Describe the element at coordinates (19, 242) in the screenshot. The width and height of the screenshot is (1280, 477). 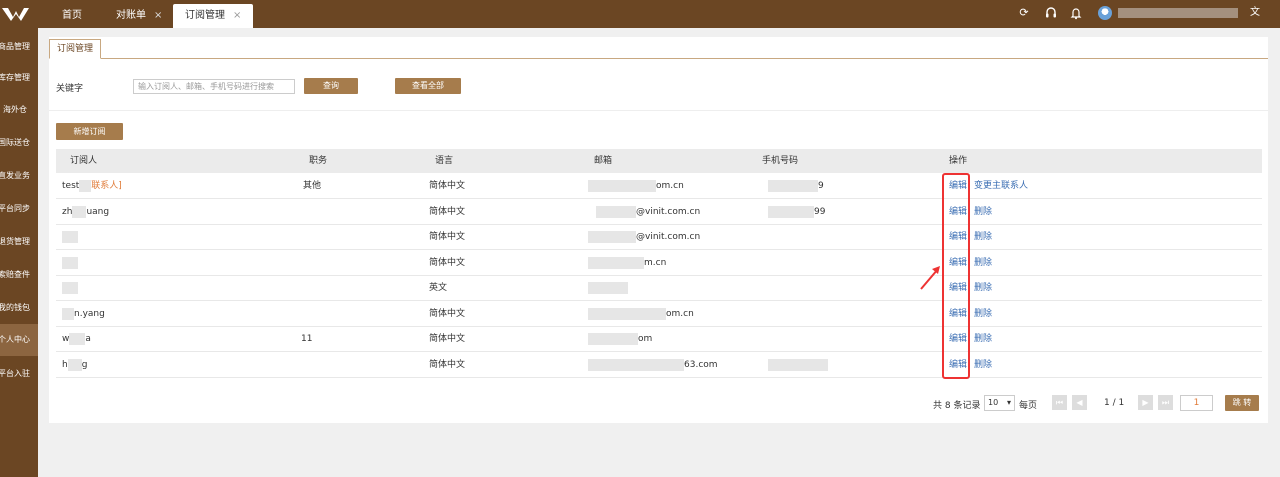
I see `sidebar-item-returns: 退货管理` at that location.